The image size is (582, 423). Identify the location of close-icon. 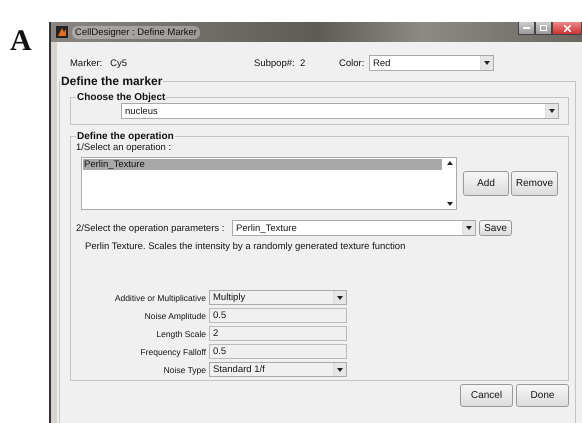
(567, 28).